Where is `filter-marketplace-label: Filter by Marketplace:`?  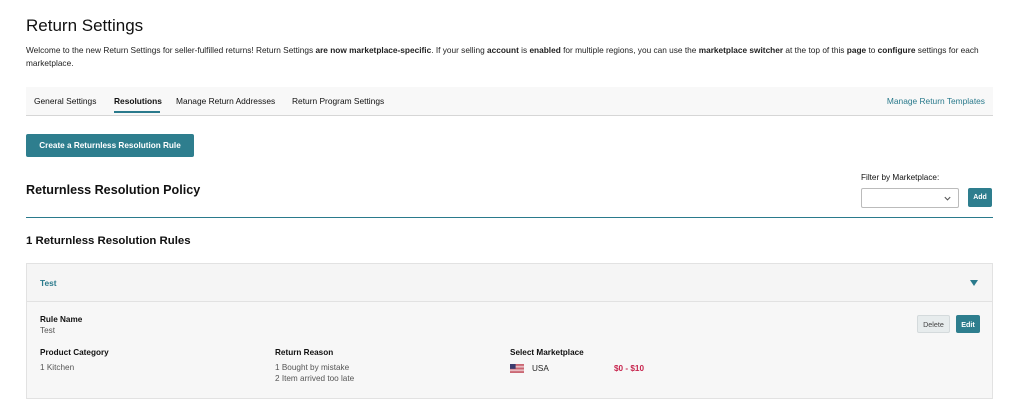 filter-marketplace-label: Filter by Marketplace: is located at coordinates (900, 177).